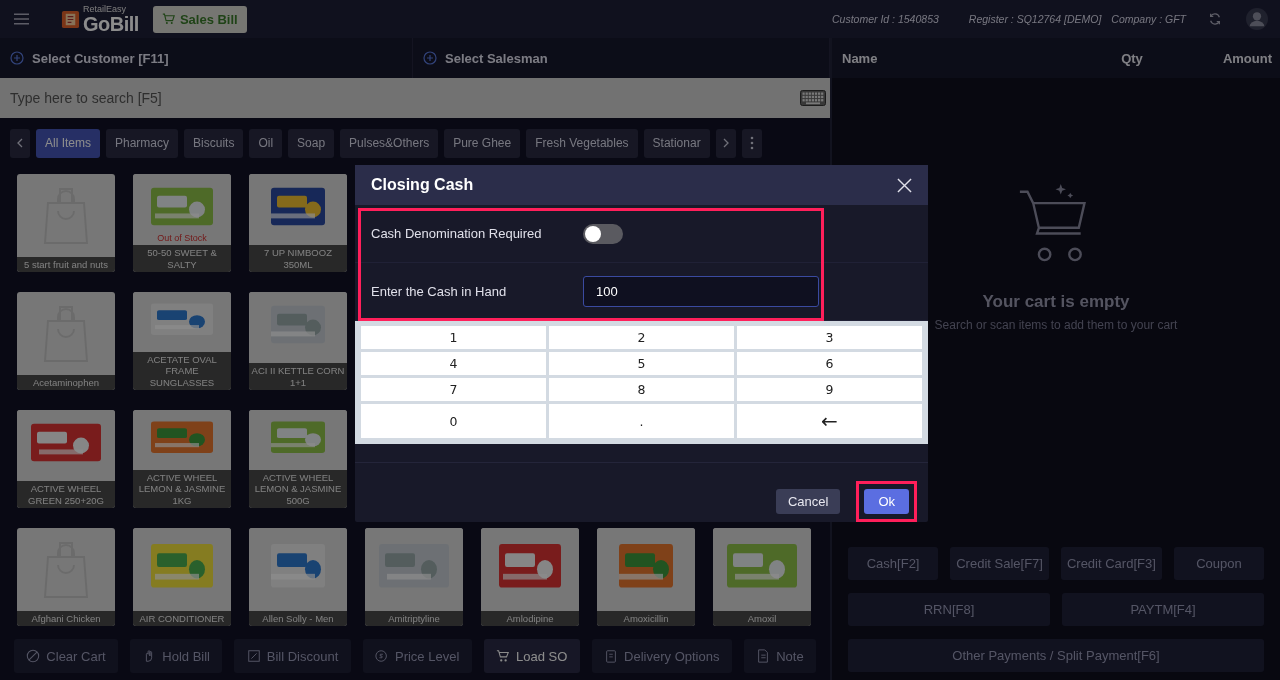 The width and height of the screenshot is (1280, 680). Describe the element at coordinates (439, 291) in the screenshot. I see `field-label: Enter the Cash in Hand` at that location.